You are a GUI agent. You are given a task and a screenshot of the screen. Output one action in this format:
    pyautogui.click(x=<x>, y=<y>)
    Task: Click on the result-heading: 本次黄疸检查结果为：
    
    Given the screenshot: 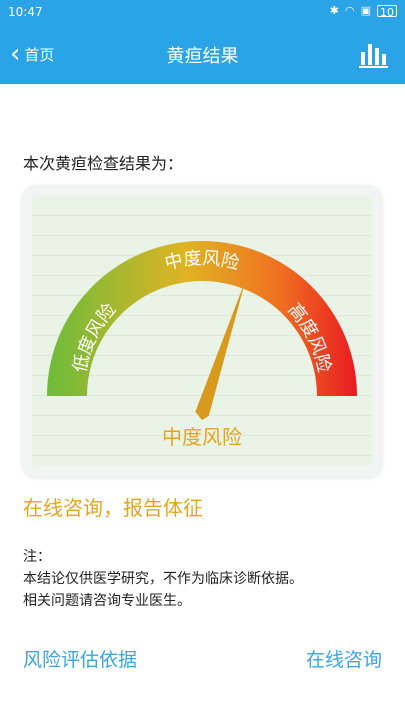 What is the action you would take?
    pyautogui.click(x=103, y=163)
    